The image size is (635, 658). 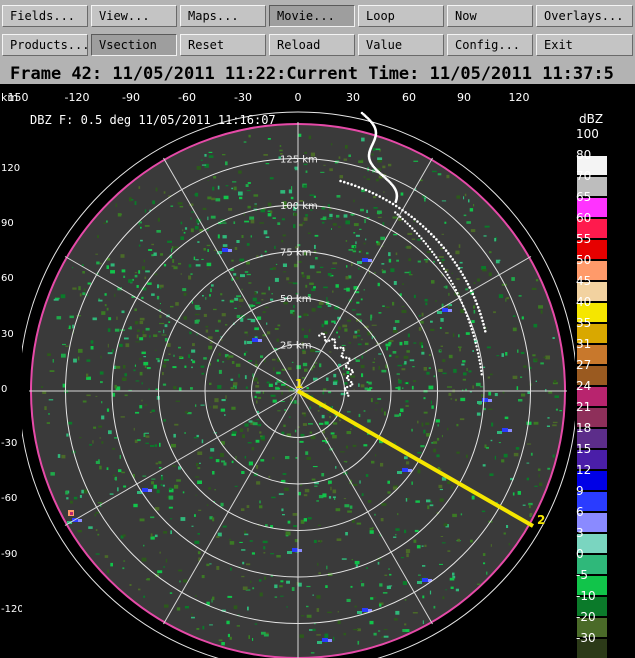 I want to click on color-scale-label: 50, so click(x=584, y=260).